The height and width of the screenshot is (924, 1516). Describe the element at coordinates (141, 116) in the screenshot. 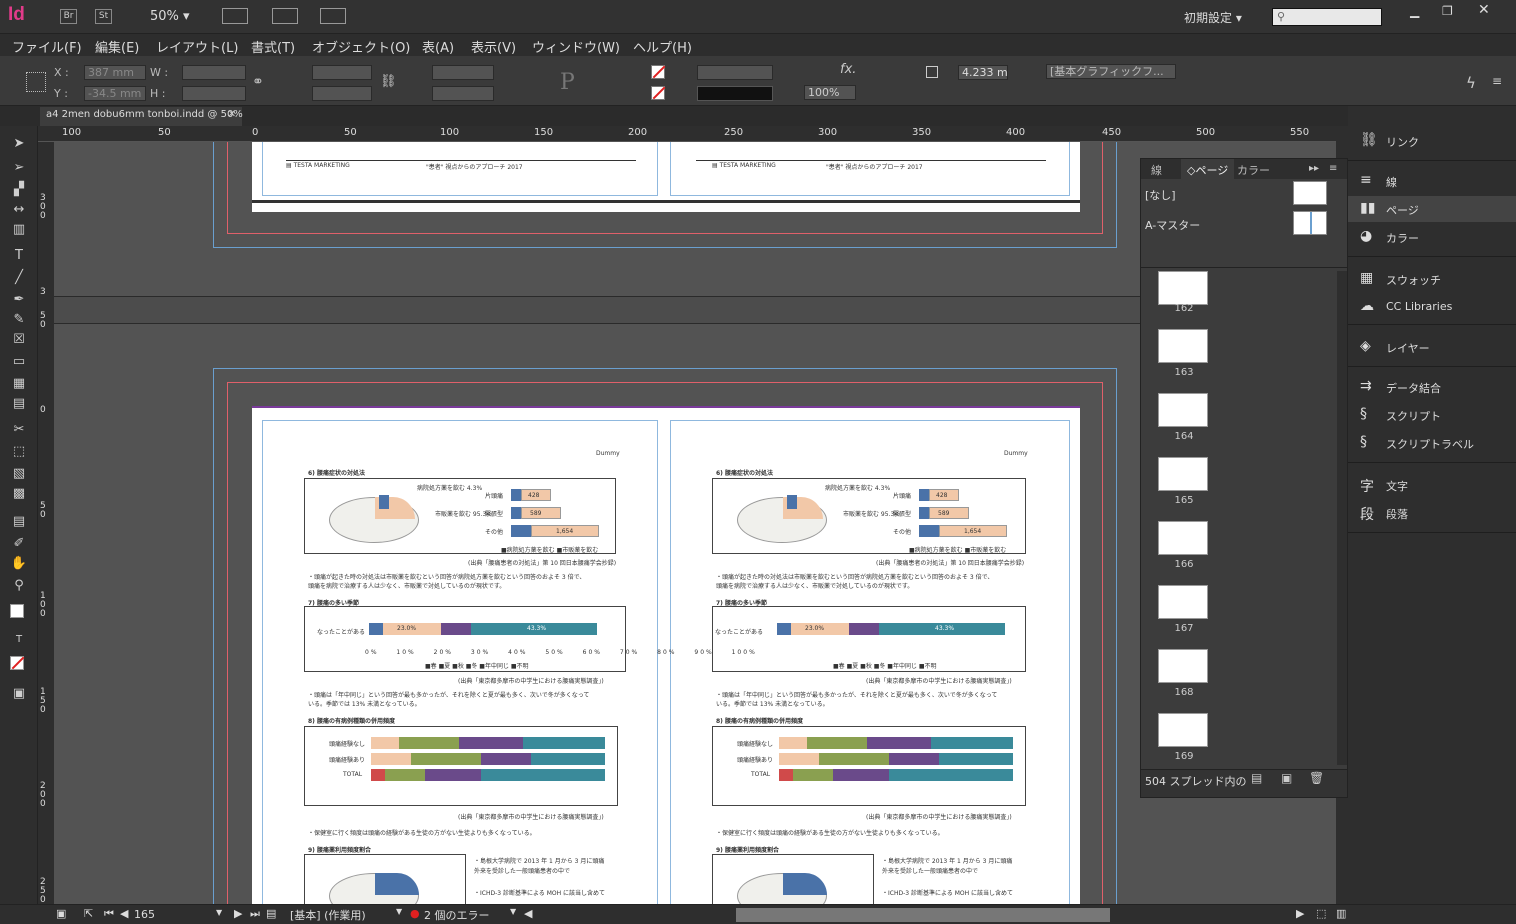

I see `document-tab: a4 2men dobu6mm tonboi.indd @ 50% ✕` at that location.